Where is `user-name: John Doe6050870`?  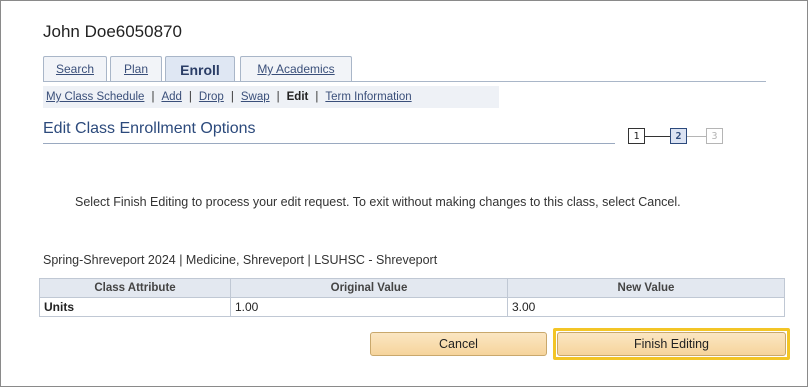 user-name: John Doe6050870 is located at coordinates (112, 31).